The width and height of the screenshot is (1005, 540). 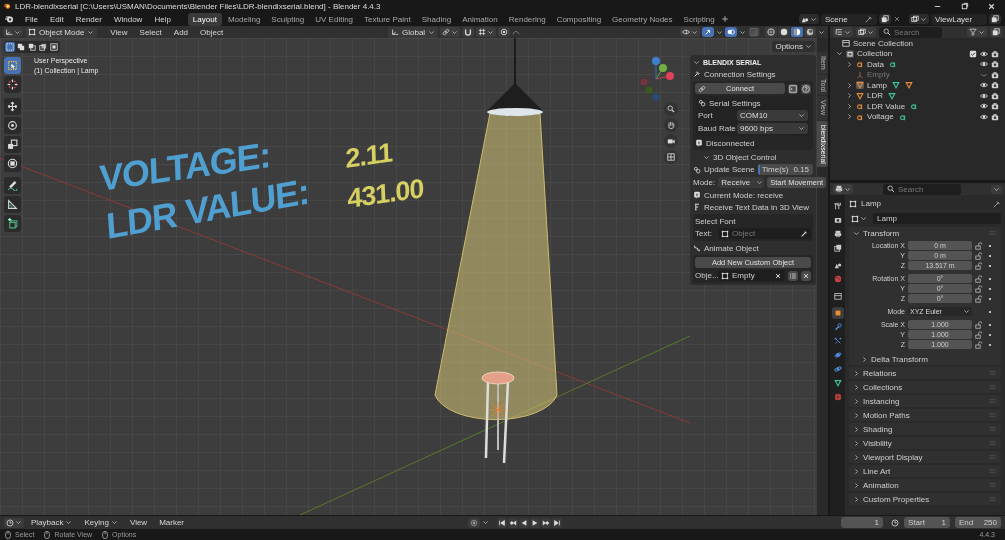 What do you see at coordinates (978, 522) in the screenshot?
I see `end-frame-field: End 250` at bounding box center [978, 522].